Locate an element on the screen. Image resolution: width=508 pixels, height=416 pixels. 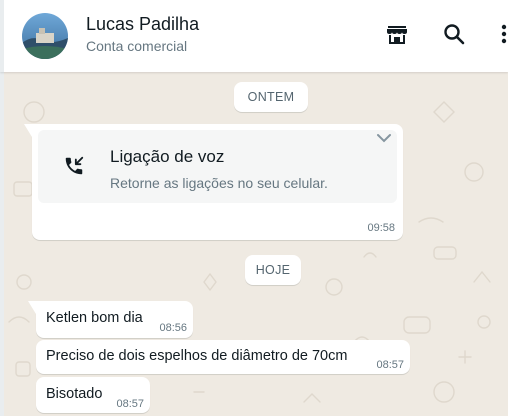
search-icon is located at coordinates (454, 34).